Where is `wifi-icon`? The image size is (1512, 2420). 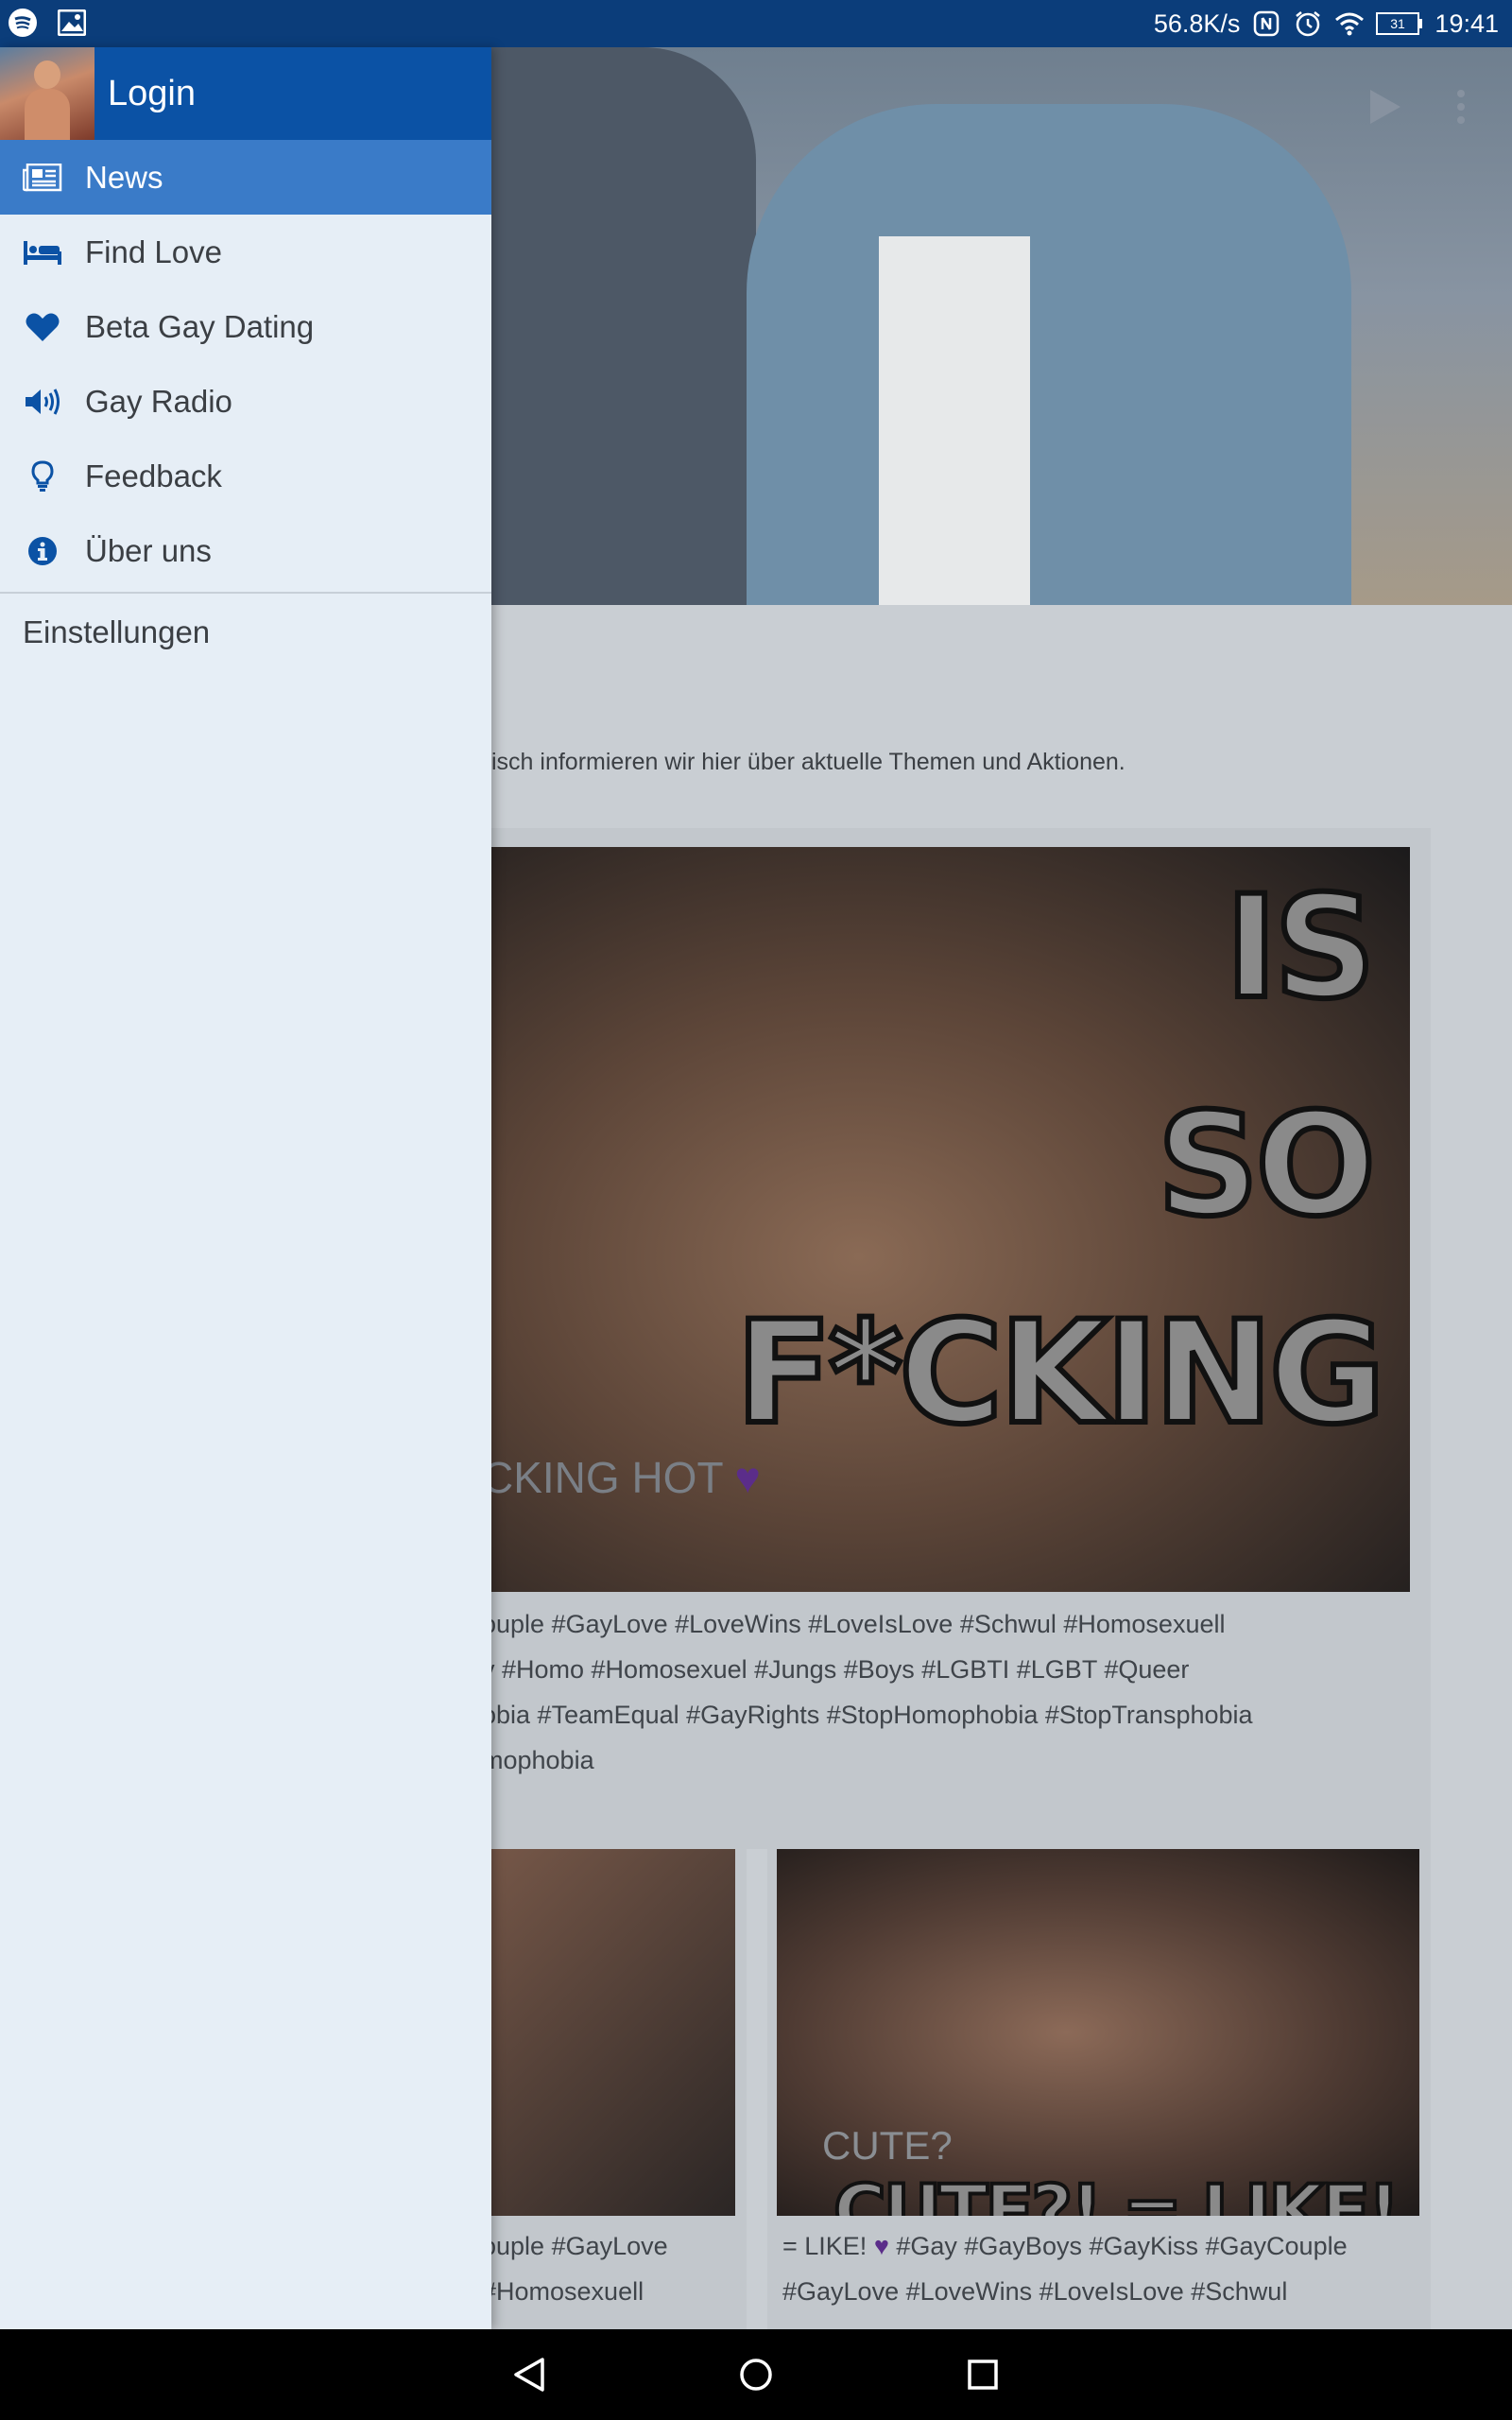
wifi-icon is located at coordinates (1349, 24).